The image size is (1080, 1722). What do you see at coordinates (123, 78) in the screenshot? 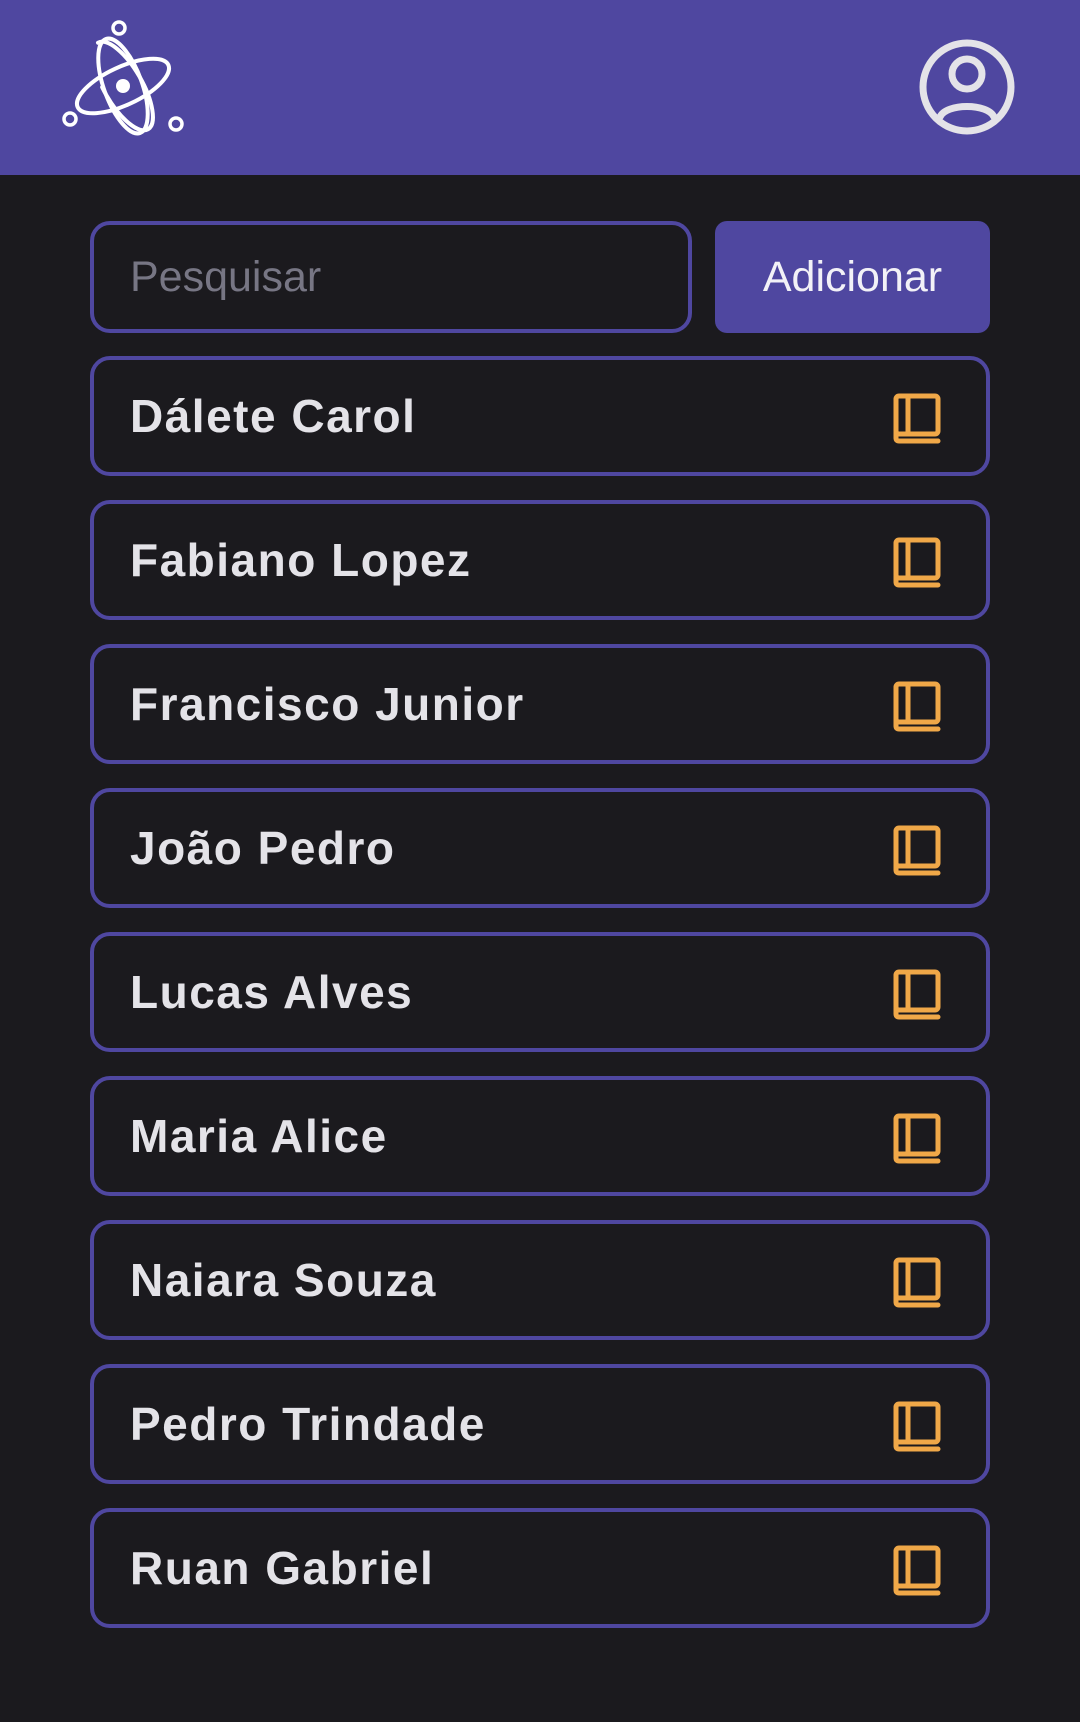
I see `atom-icon` at bounding box center [123, 78].